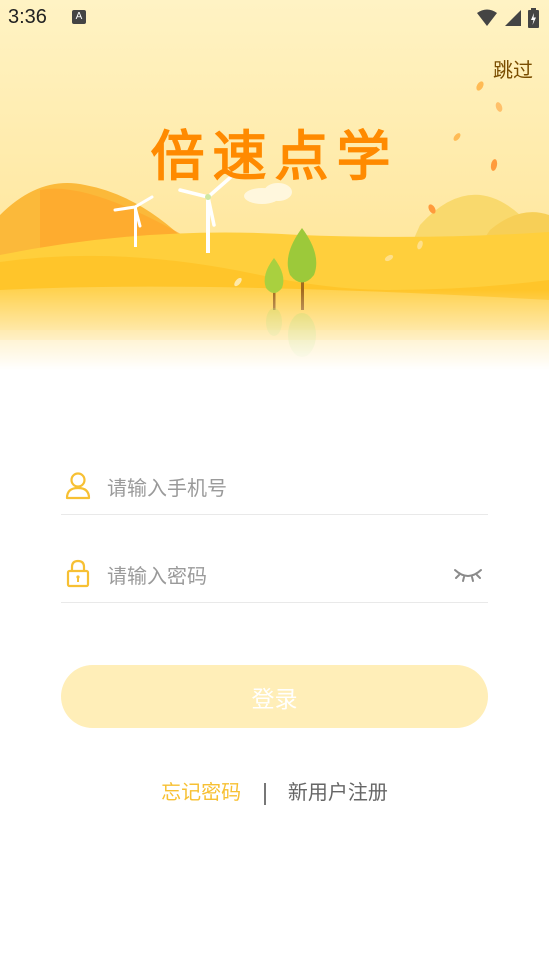 This screenshot has height=976, width=549. What do you see at coordinates (78, 486) in the screenshot?
I see `user-icon` at bounding box center [78, 486].